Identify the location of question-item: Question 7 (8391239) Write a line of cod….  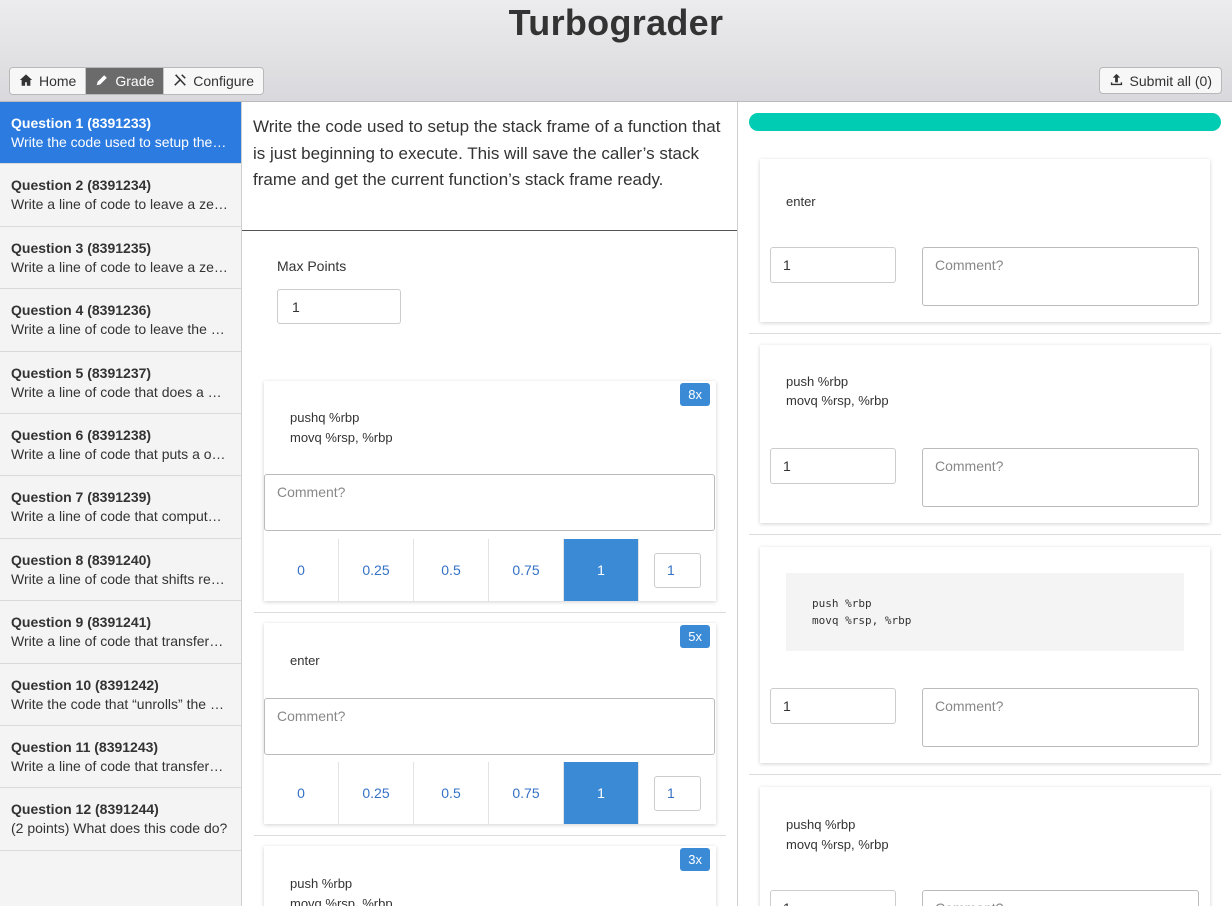
(120, 507).